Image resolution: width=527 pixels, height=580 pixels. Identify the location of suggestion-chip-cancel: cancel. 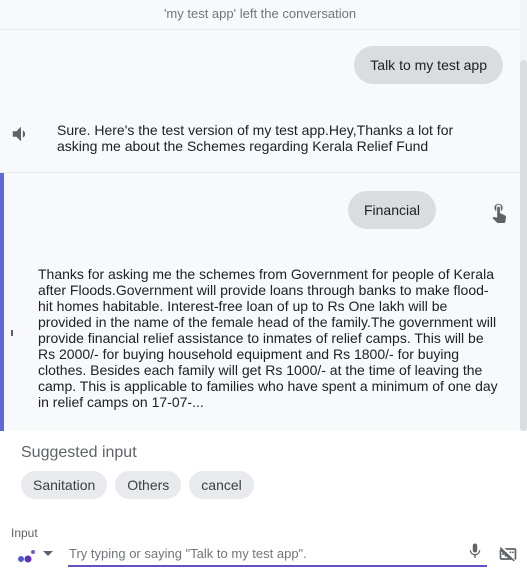
(221, 485).